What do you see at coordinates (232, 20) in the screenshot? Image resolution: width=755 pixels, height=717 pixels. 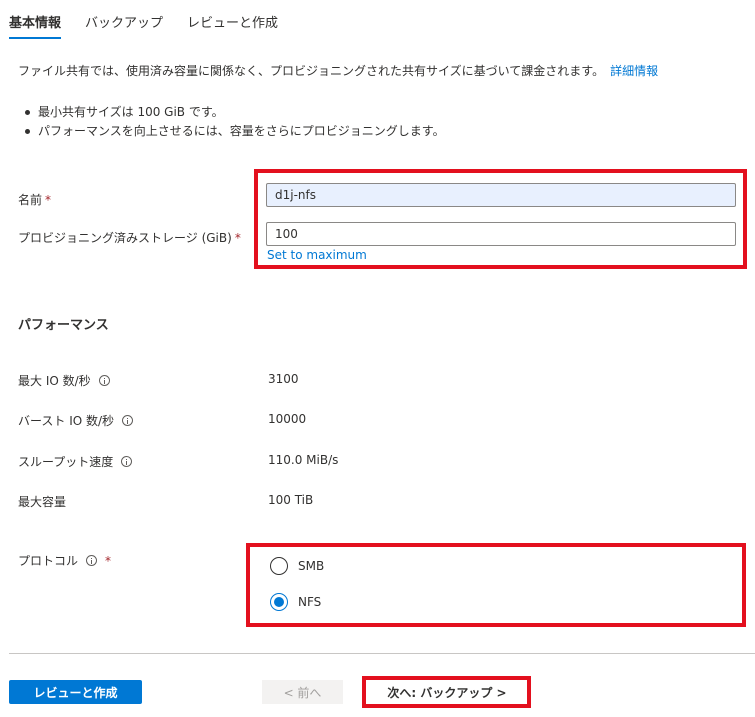 I see `tab-review-create: レビューと作成` at bounding box center [232, 20].